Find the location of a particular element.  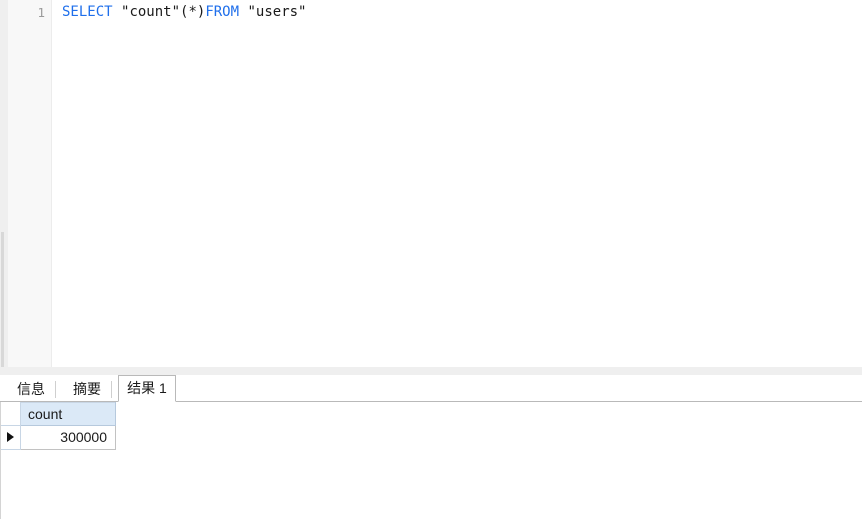

table-row: 300000 is located at coordinates (58, 437).